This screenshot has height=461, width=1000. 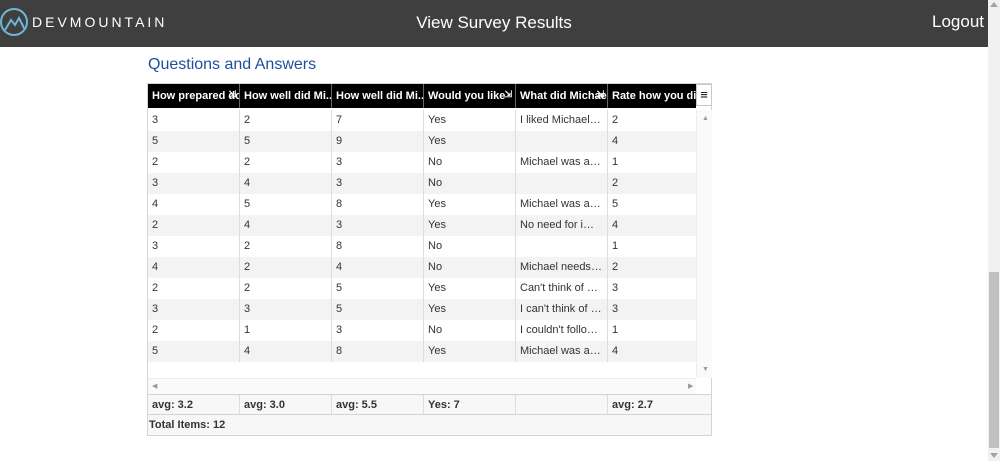 I want to click on table-row: 4 5 8 Yes Michael was a f... 5, so click(x=422, y=204).